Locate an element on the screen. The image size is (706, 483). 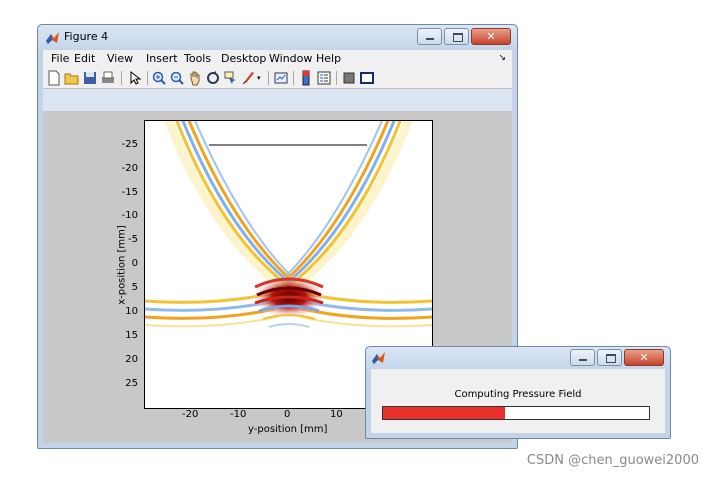
y-tick-label: -10 is located at coordinates (129, 215).